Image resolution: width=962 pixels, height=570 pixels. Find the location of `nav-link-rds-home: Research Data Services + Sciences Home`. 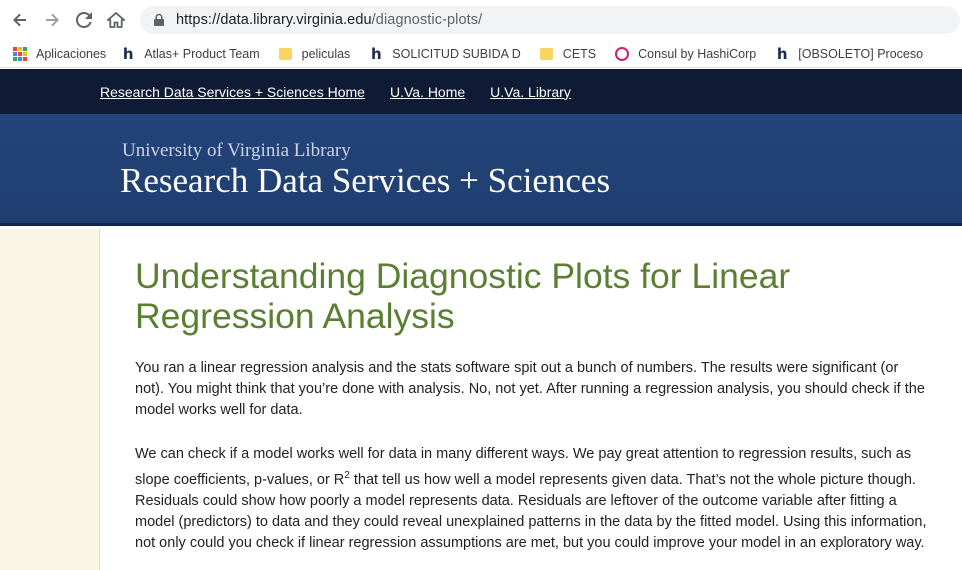

nav-link-rds-home: Research Data Services + Sciences Home is located at coordinates (232, 92).